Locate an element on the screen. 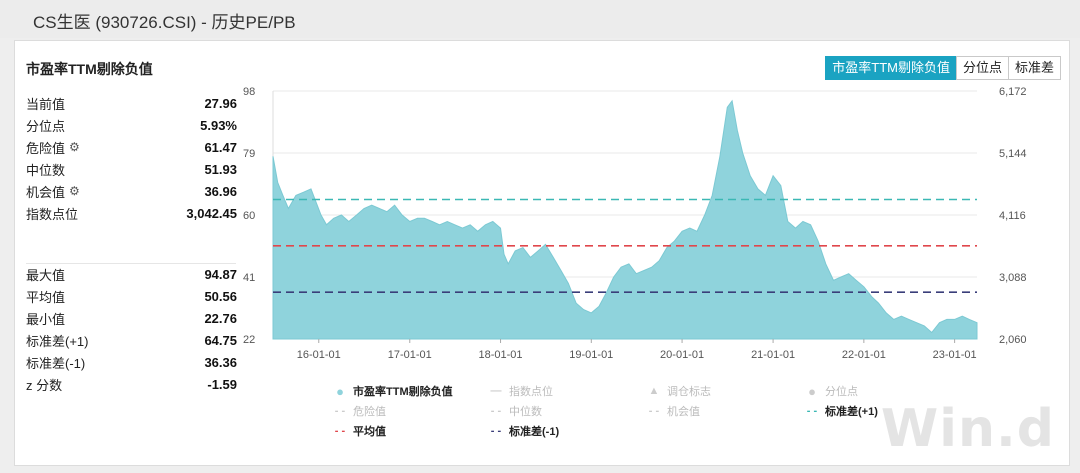 This screenshot has width=1080, height=473. legend-label: 平均值 is located at coordinates (369, 432).